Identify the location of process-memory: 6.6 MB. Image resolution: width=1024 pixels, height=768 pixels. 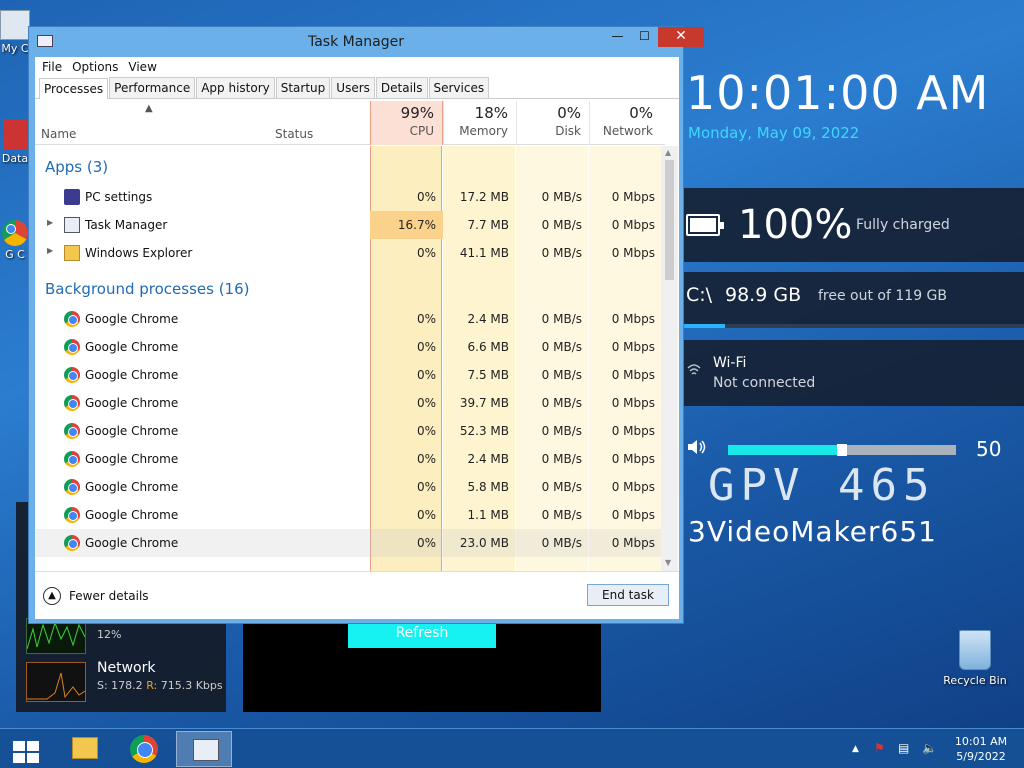
(488, 347).